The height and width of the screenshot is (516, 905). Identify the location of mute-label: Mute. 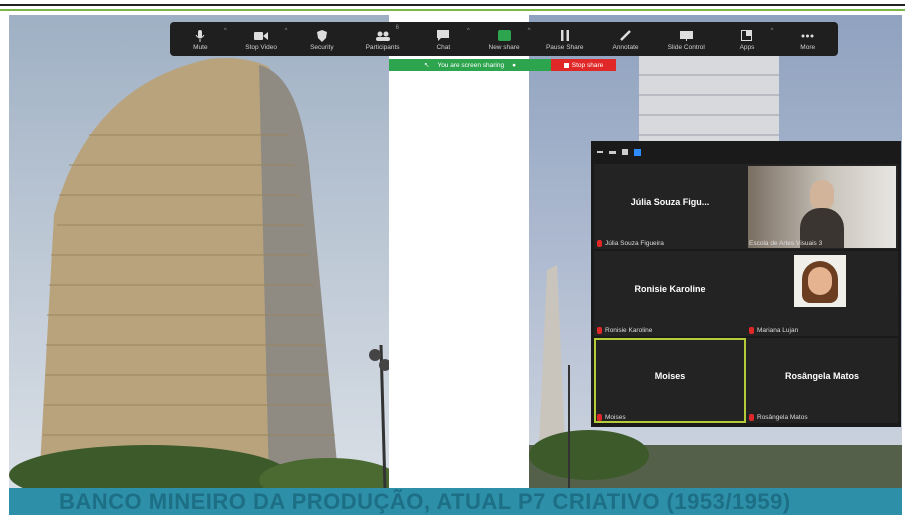
(200, 47).